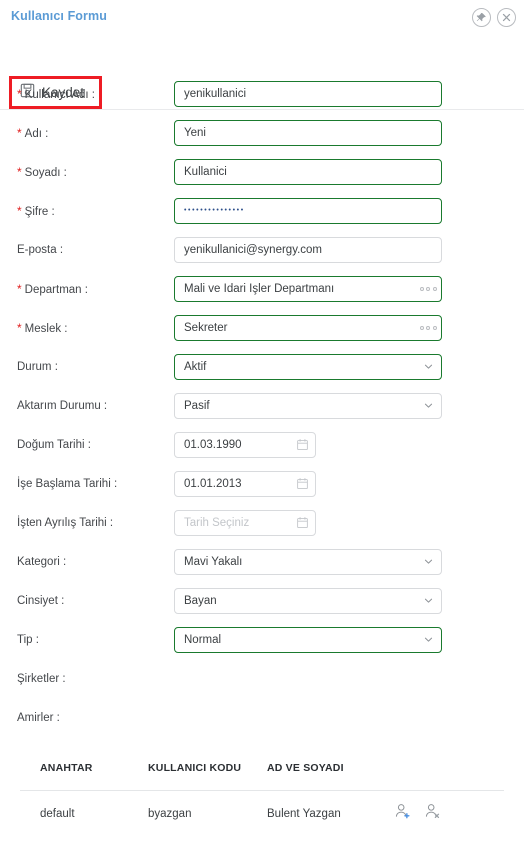  I want to click on label-departman: * Departman :, so click(52, 289).